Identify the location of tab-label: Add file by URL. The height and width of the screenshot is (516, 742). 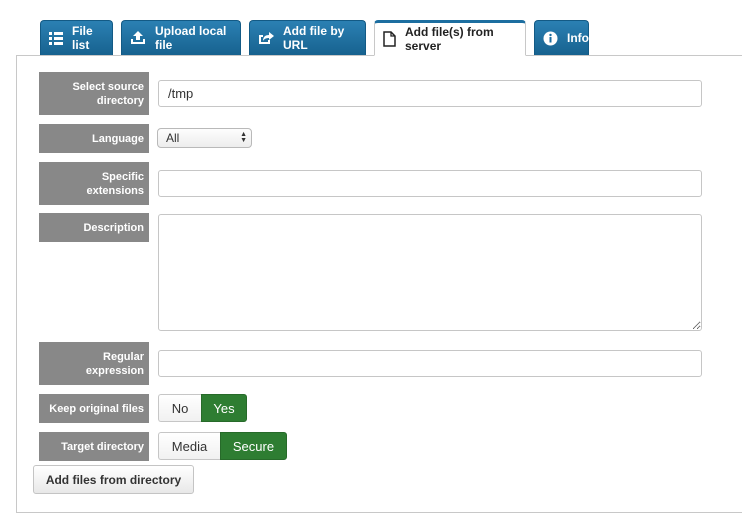
(314, 38).